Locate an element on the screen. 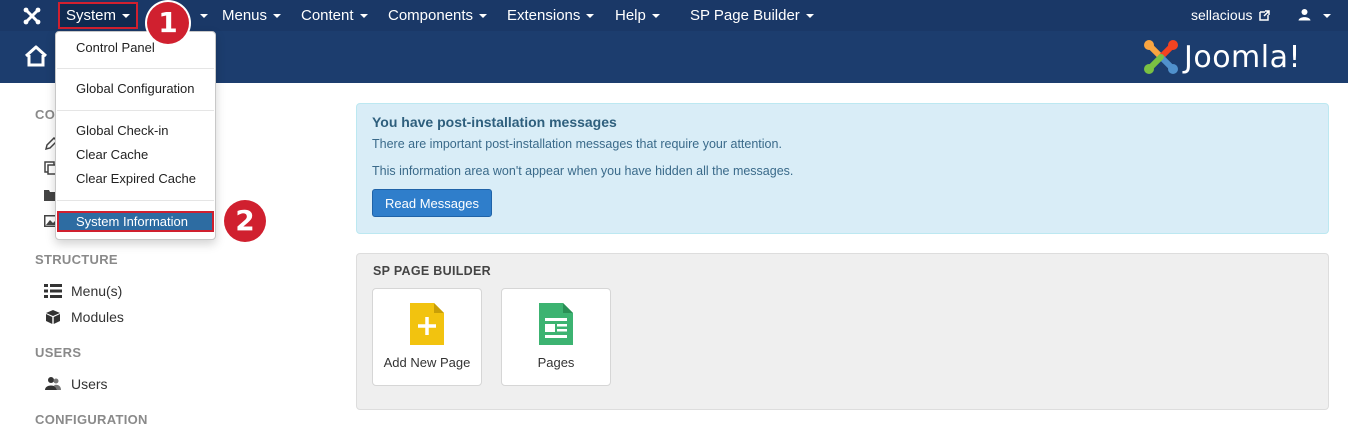  menu-item-clear-cache: Clear Cache is located at coordinates (135, 155).